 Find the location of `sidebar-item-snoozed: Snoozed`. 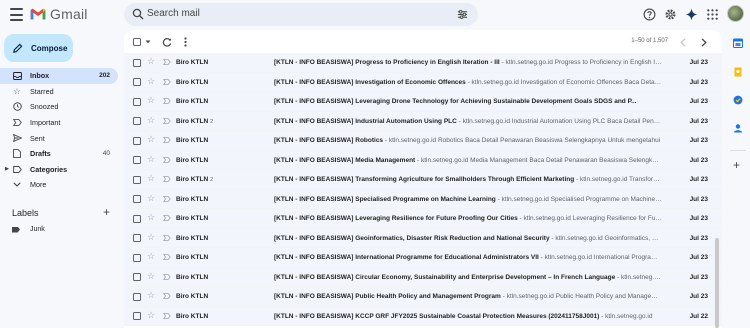

sidebar-item-snoozed: Snoozed is located at coordinates (59, 107).